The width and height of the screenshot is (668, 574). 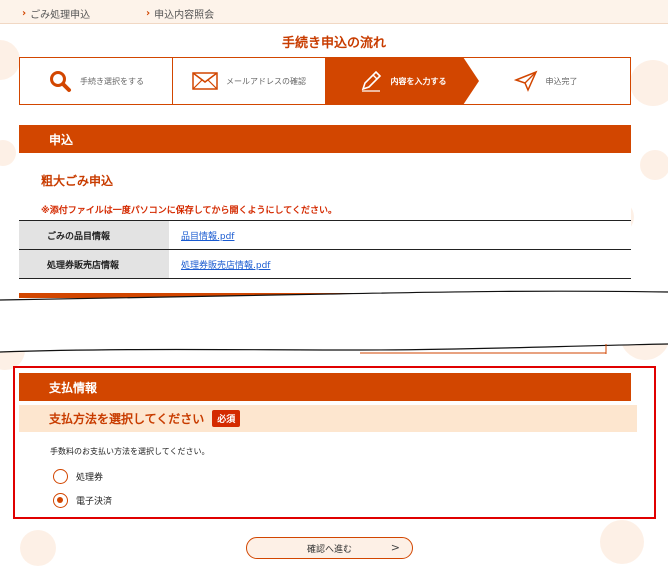 I want to click on step-label: メールアドレスの確認, so click(x=266, y=81).